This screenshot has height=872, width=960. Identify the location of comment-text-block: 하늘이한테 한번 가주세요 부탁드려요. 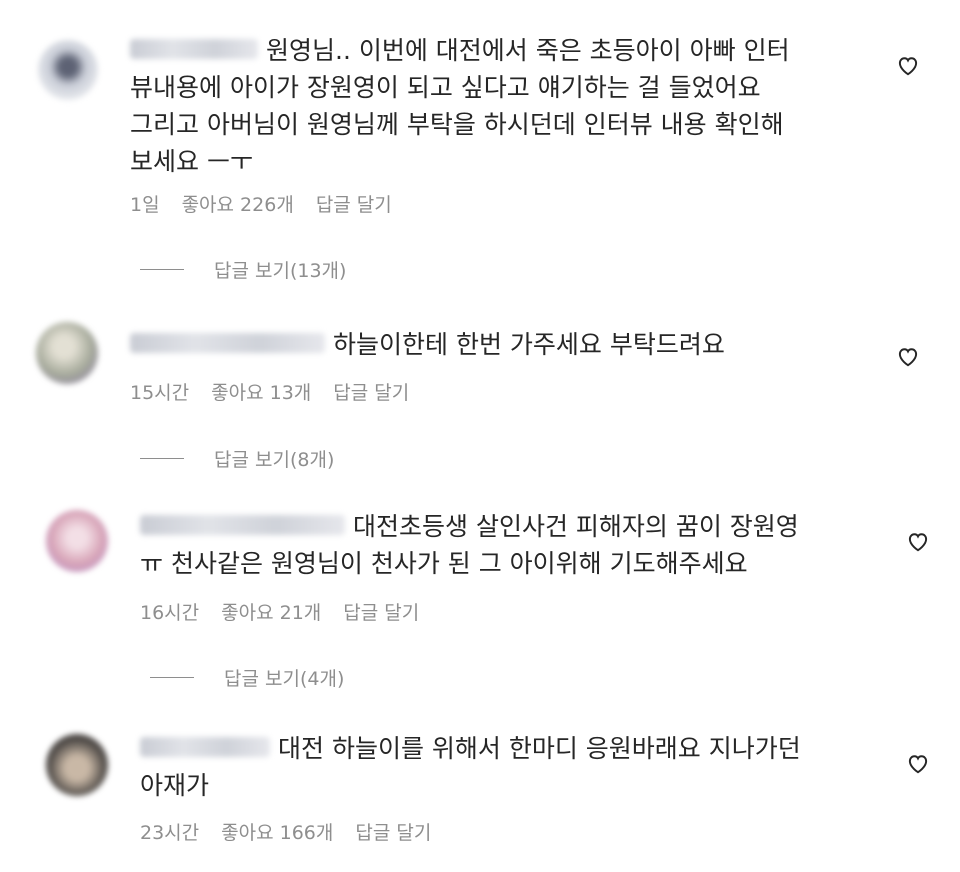
(500, 344).